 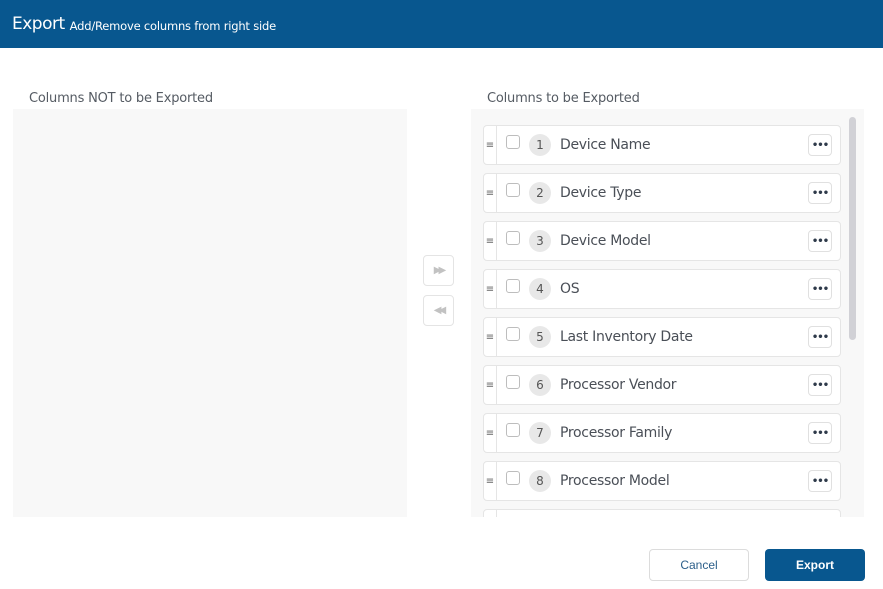 What do you see at coordinates (605, 145) in the screenshot?
I see `column-name: Device Name` at bounding box center [605, 145].